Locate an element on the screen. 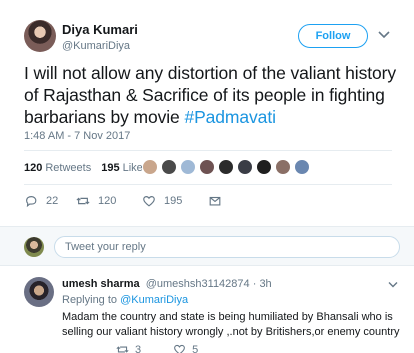 The height and width of the screenshot is (353, 414). author-handle: @KumariDiya is located at coordinates (96, 46).